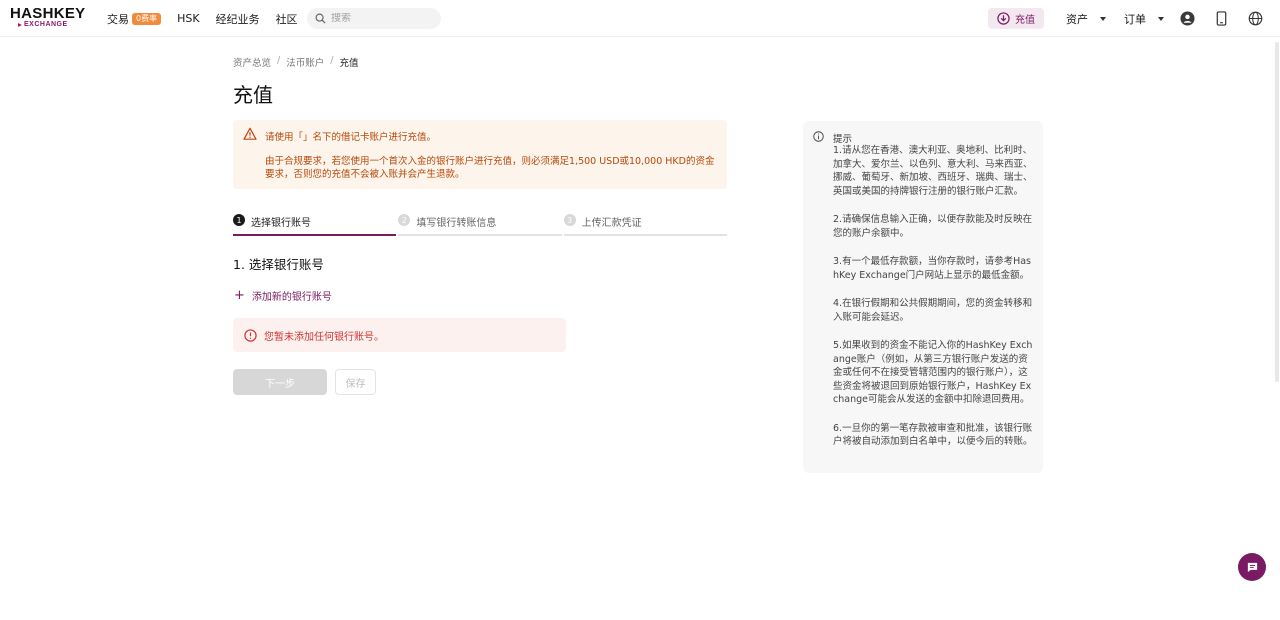 This screenshot has height=620, width=1280. I want to click on top-header: HASHKEY EXCHANGE 交易 0费率 HSK 经纪业务 社区 充值, so click(640, 18).